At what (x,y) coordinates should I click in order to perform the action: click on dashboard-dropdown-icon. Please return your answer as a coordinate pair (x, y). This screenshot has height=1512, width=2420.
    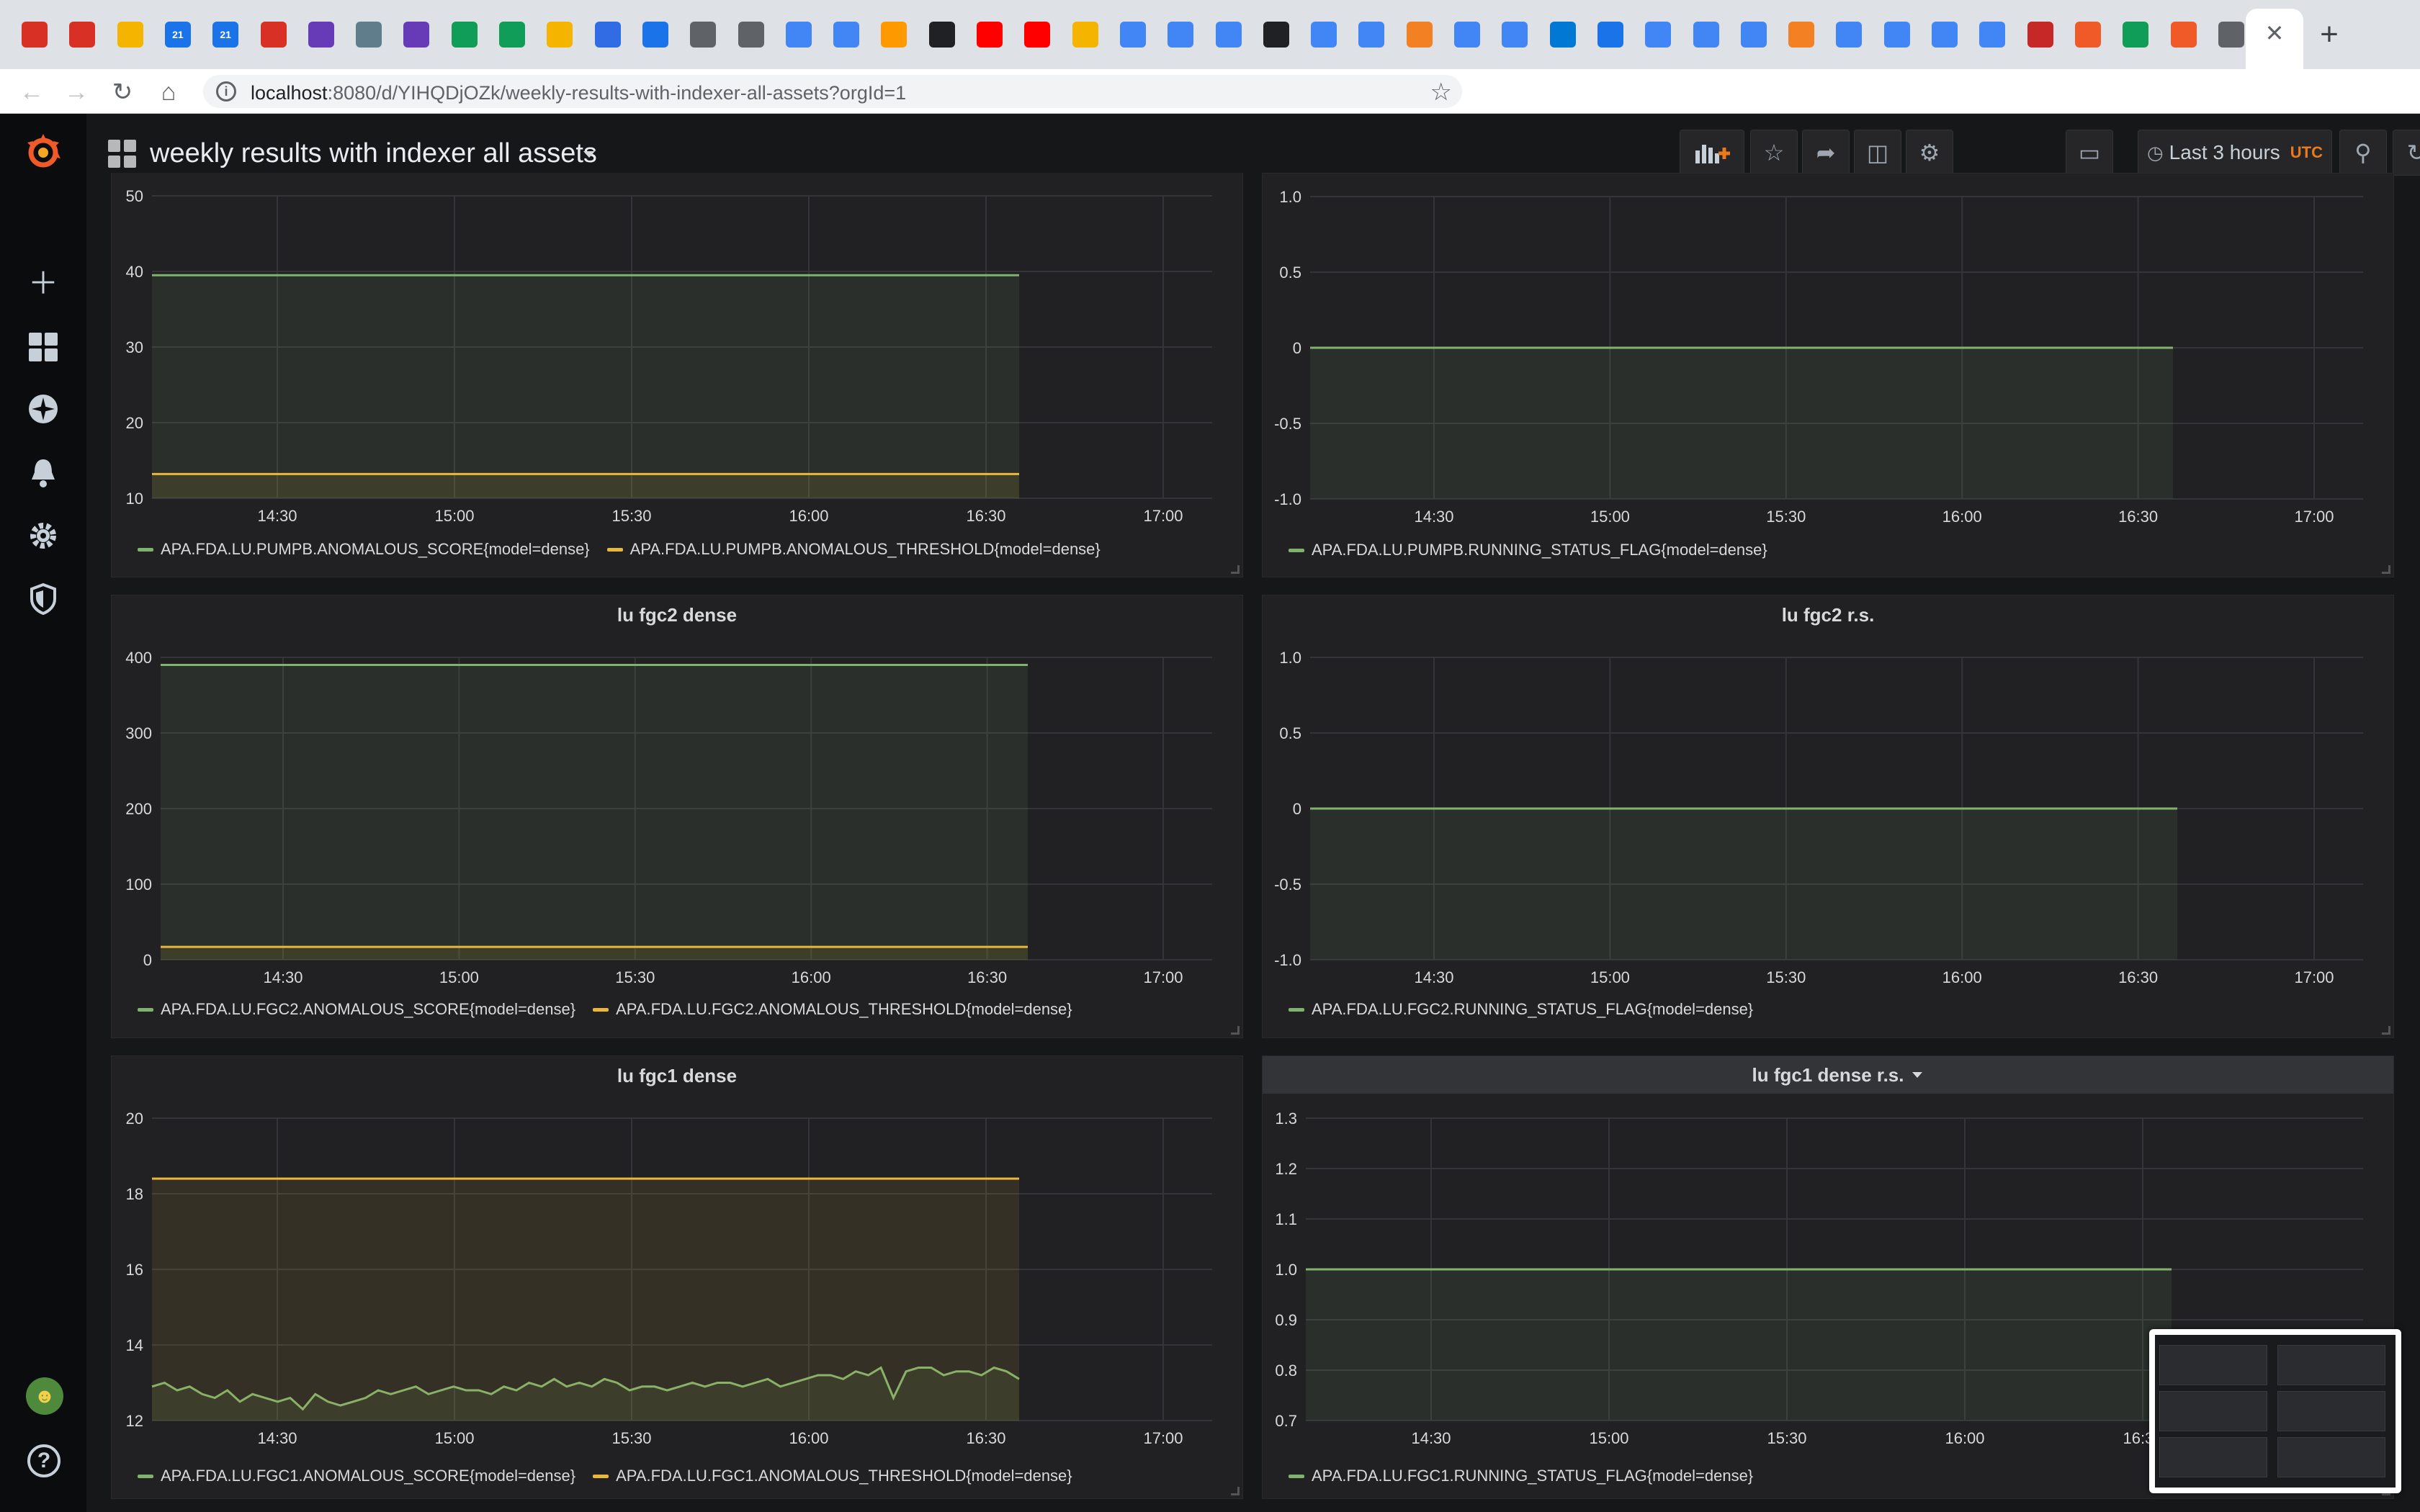
    Looking at the image, I should click on (589, 154).